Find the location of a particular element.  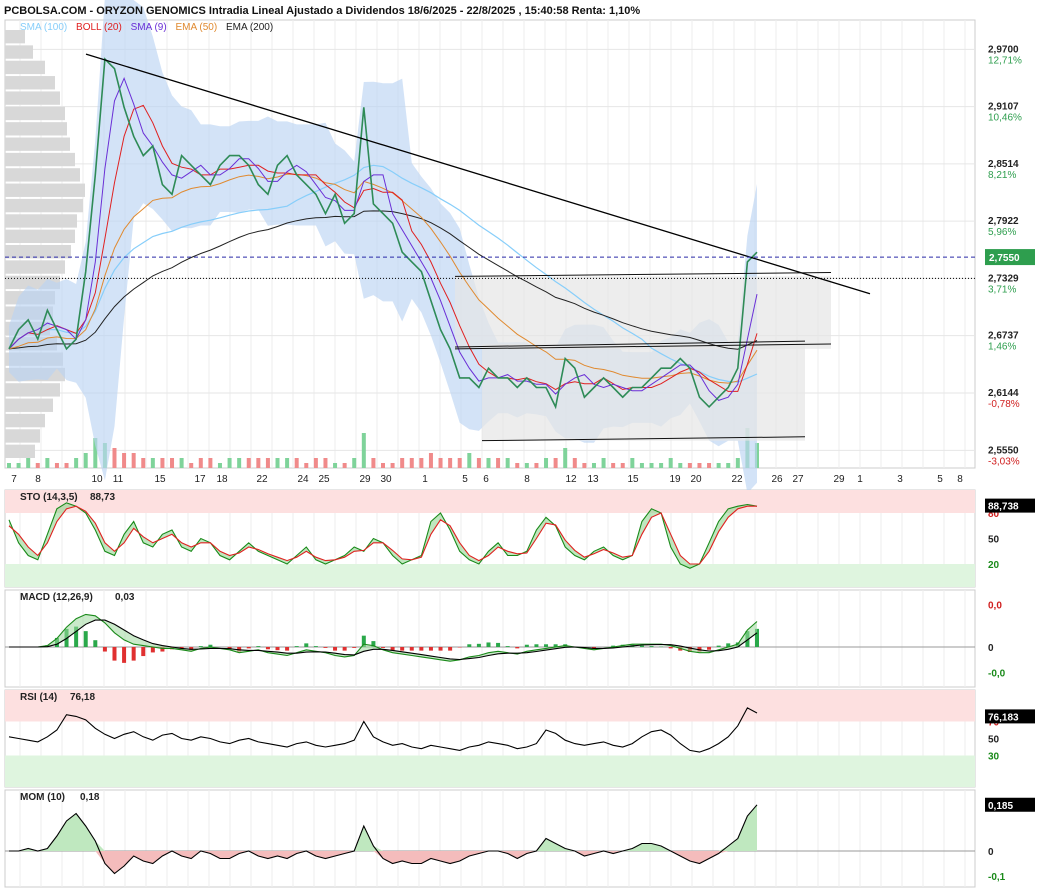

mom-current-value: 0,185 is located at coordinates (1000, 806).